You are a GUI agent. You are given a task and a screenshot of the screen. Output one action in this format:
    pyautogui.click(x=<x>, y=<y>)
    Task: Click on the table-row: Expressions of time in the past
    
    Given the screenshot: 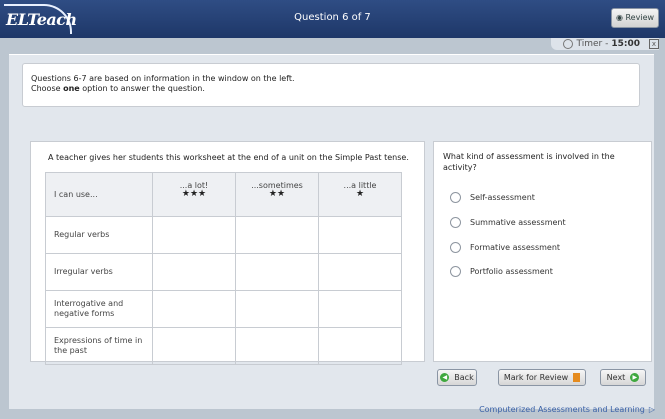 What is the action you would take?
    pyautogui.click(x=223, y=346)
    